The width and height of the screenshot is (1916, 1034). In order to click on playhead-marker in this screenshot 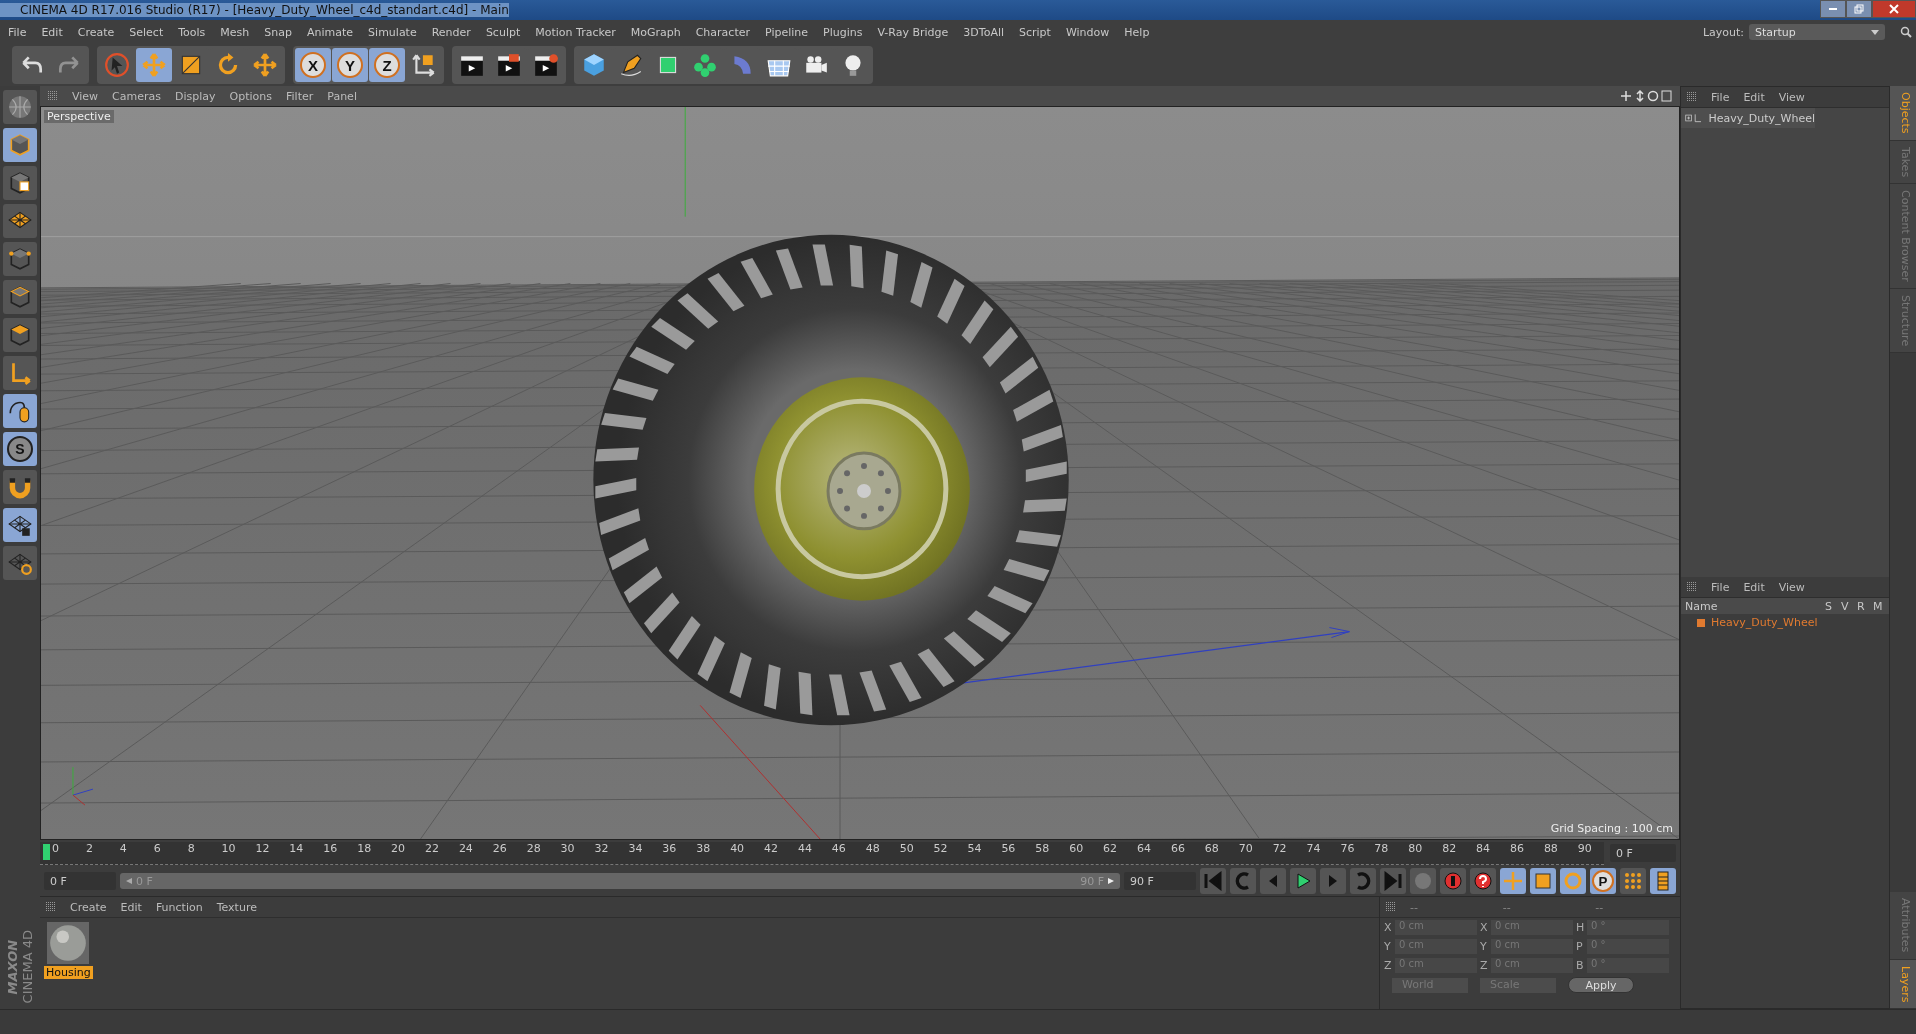, I will do `click(46, 851)`.